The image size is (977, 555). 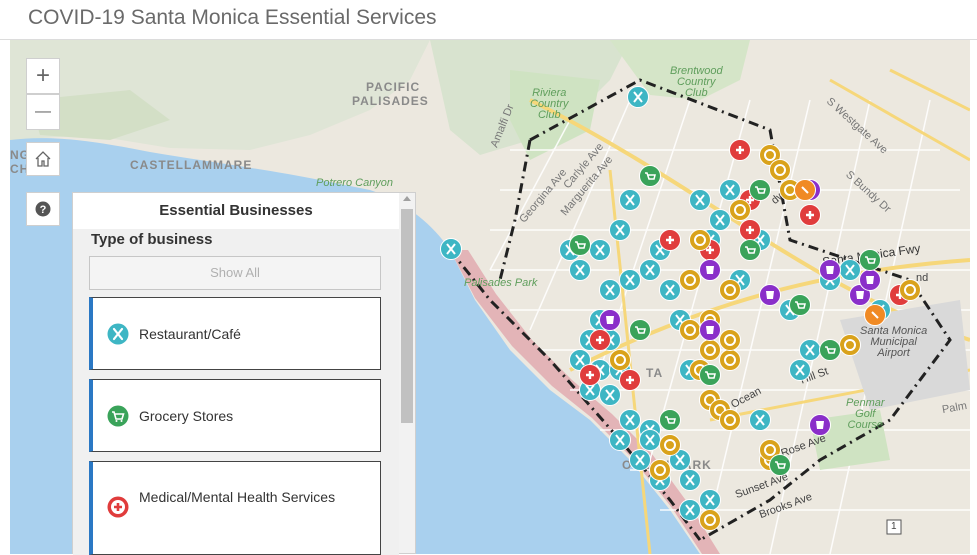 What do you see at coordinates (235, 415) in the screenshot?
I see `category-grocery-card: Grocery Stores` at bounding box center [235, 415].